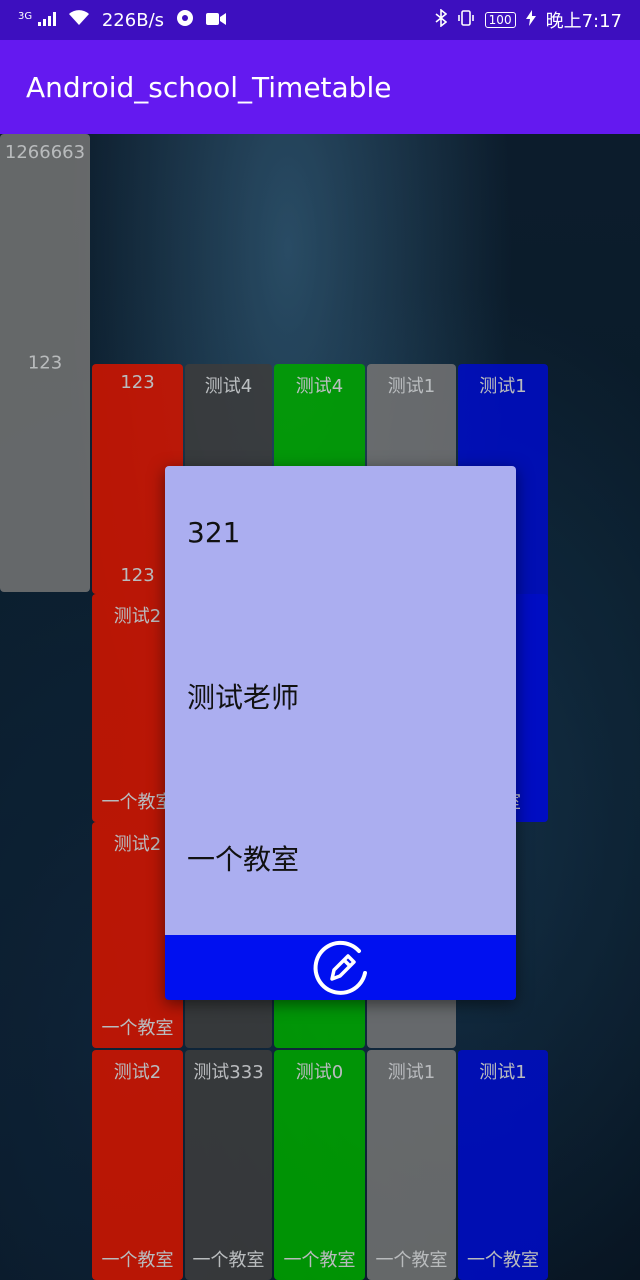 The image size is (640, 1280). Describe the element at coordinates (214, 532) in the screenshot. I see `course-name: 321` at that location.